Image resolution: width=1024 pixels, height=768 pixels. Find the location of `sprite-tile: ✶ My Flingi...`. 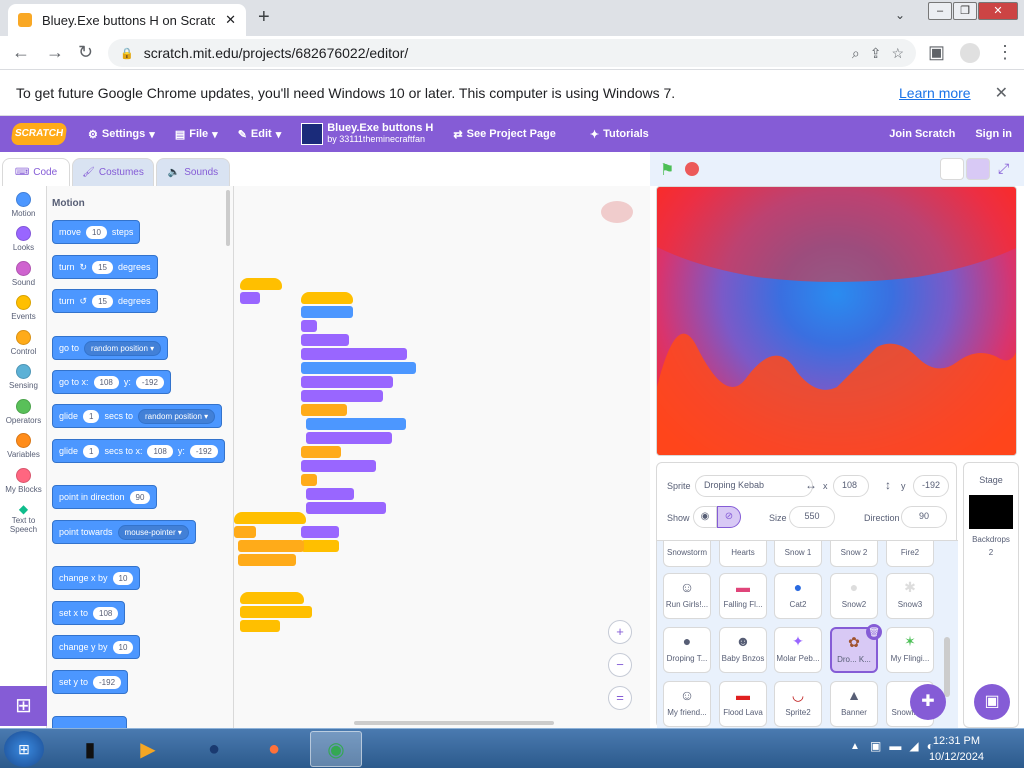

sprite-tile: ✶ My Flingi... is located at coordinates (910, 650).